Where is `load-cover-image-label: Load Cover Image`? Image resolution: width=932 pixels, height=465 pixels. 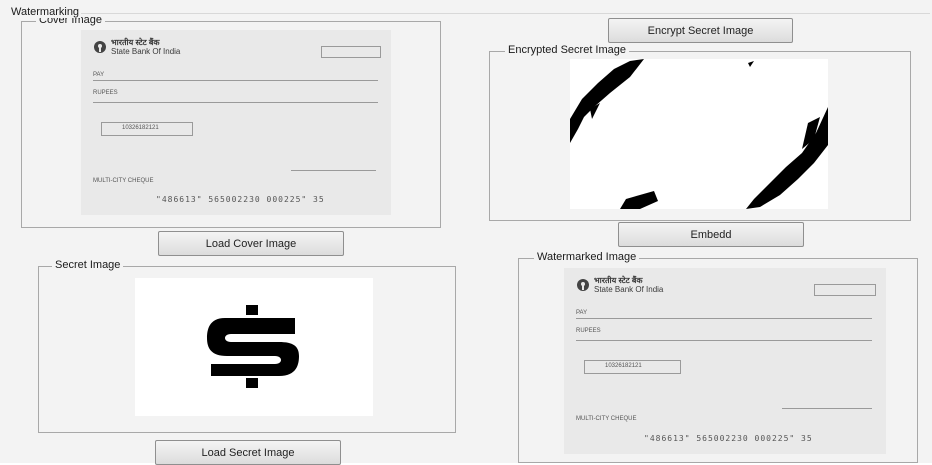
load-cover-image-label: Load Cover Image is located at coordinates (251, 243).